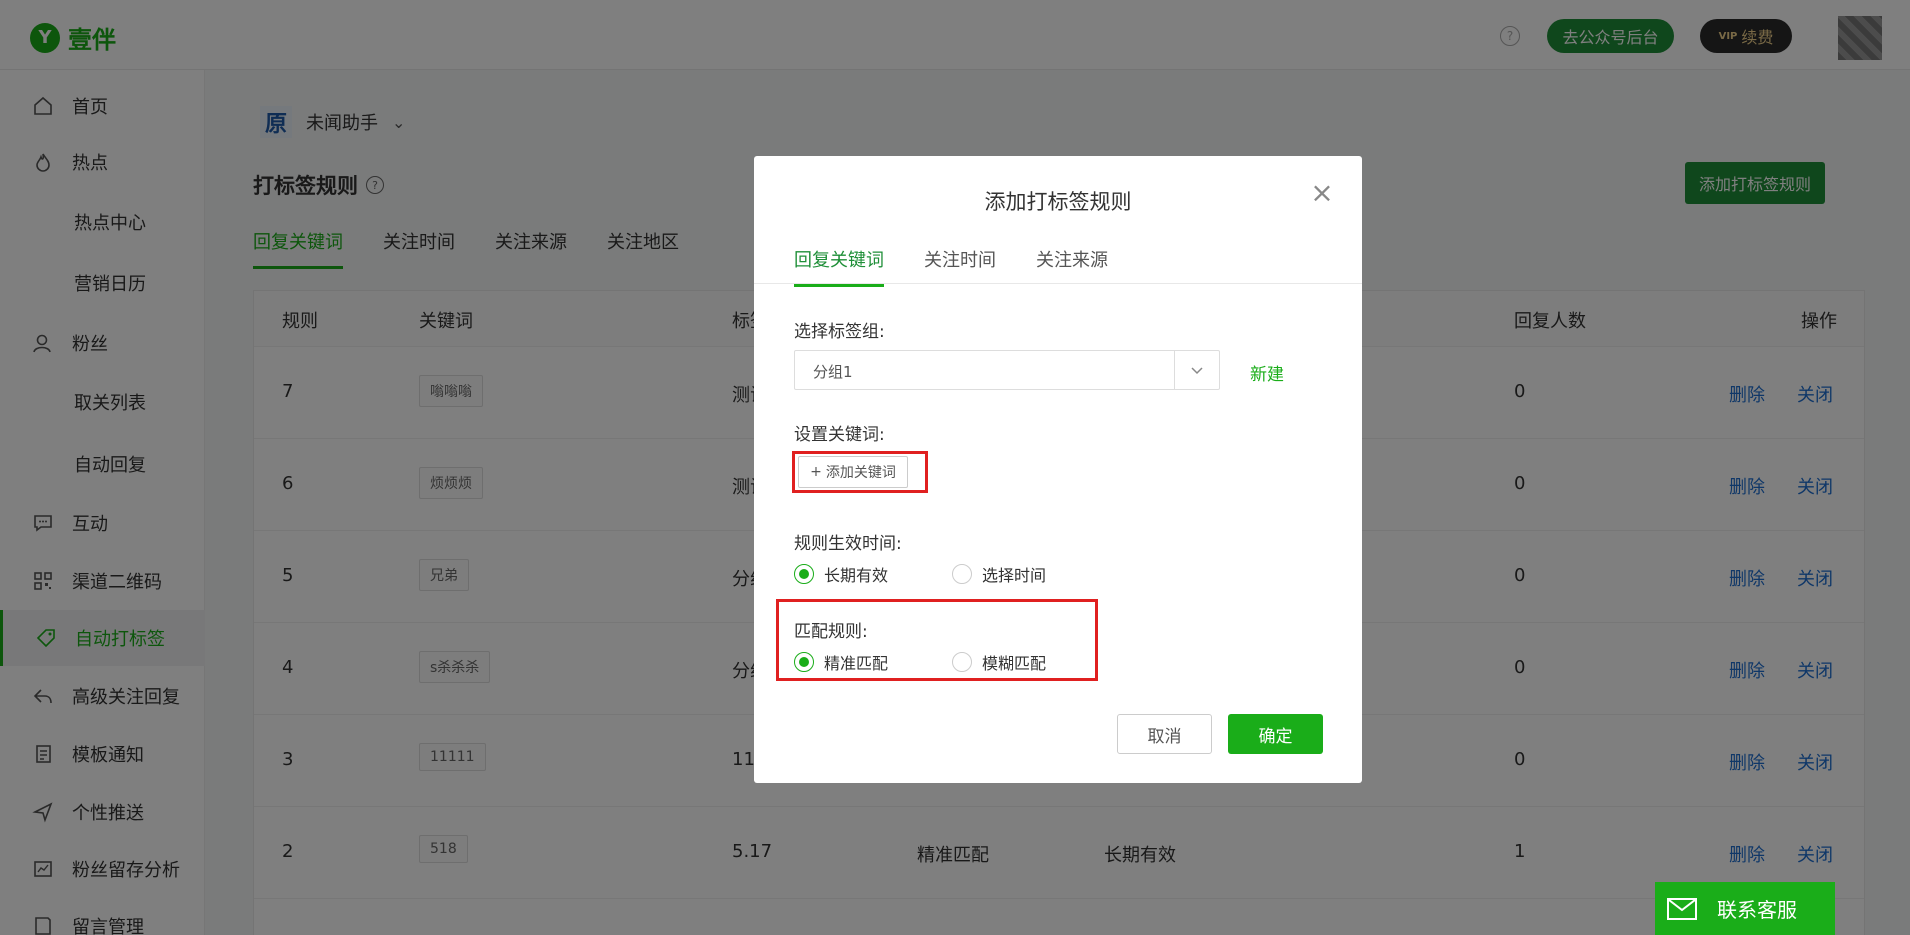  I want to click on contact-service-button: 联系客服, so click(1745, 908).